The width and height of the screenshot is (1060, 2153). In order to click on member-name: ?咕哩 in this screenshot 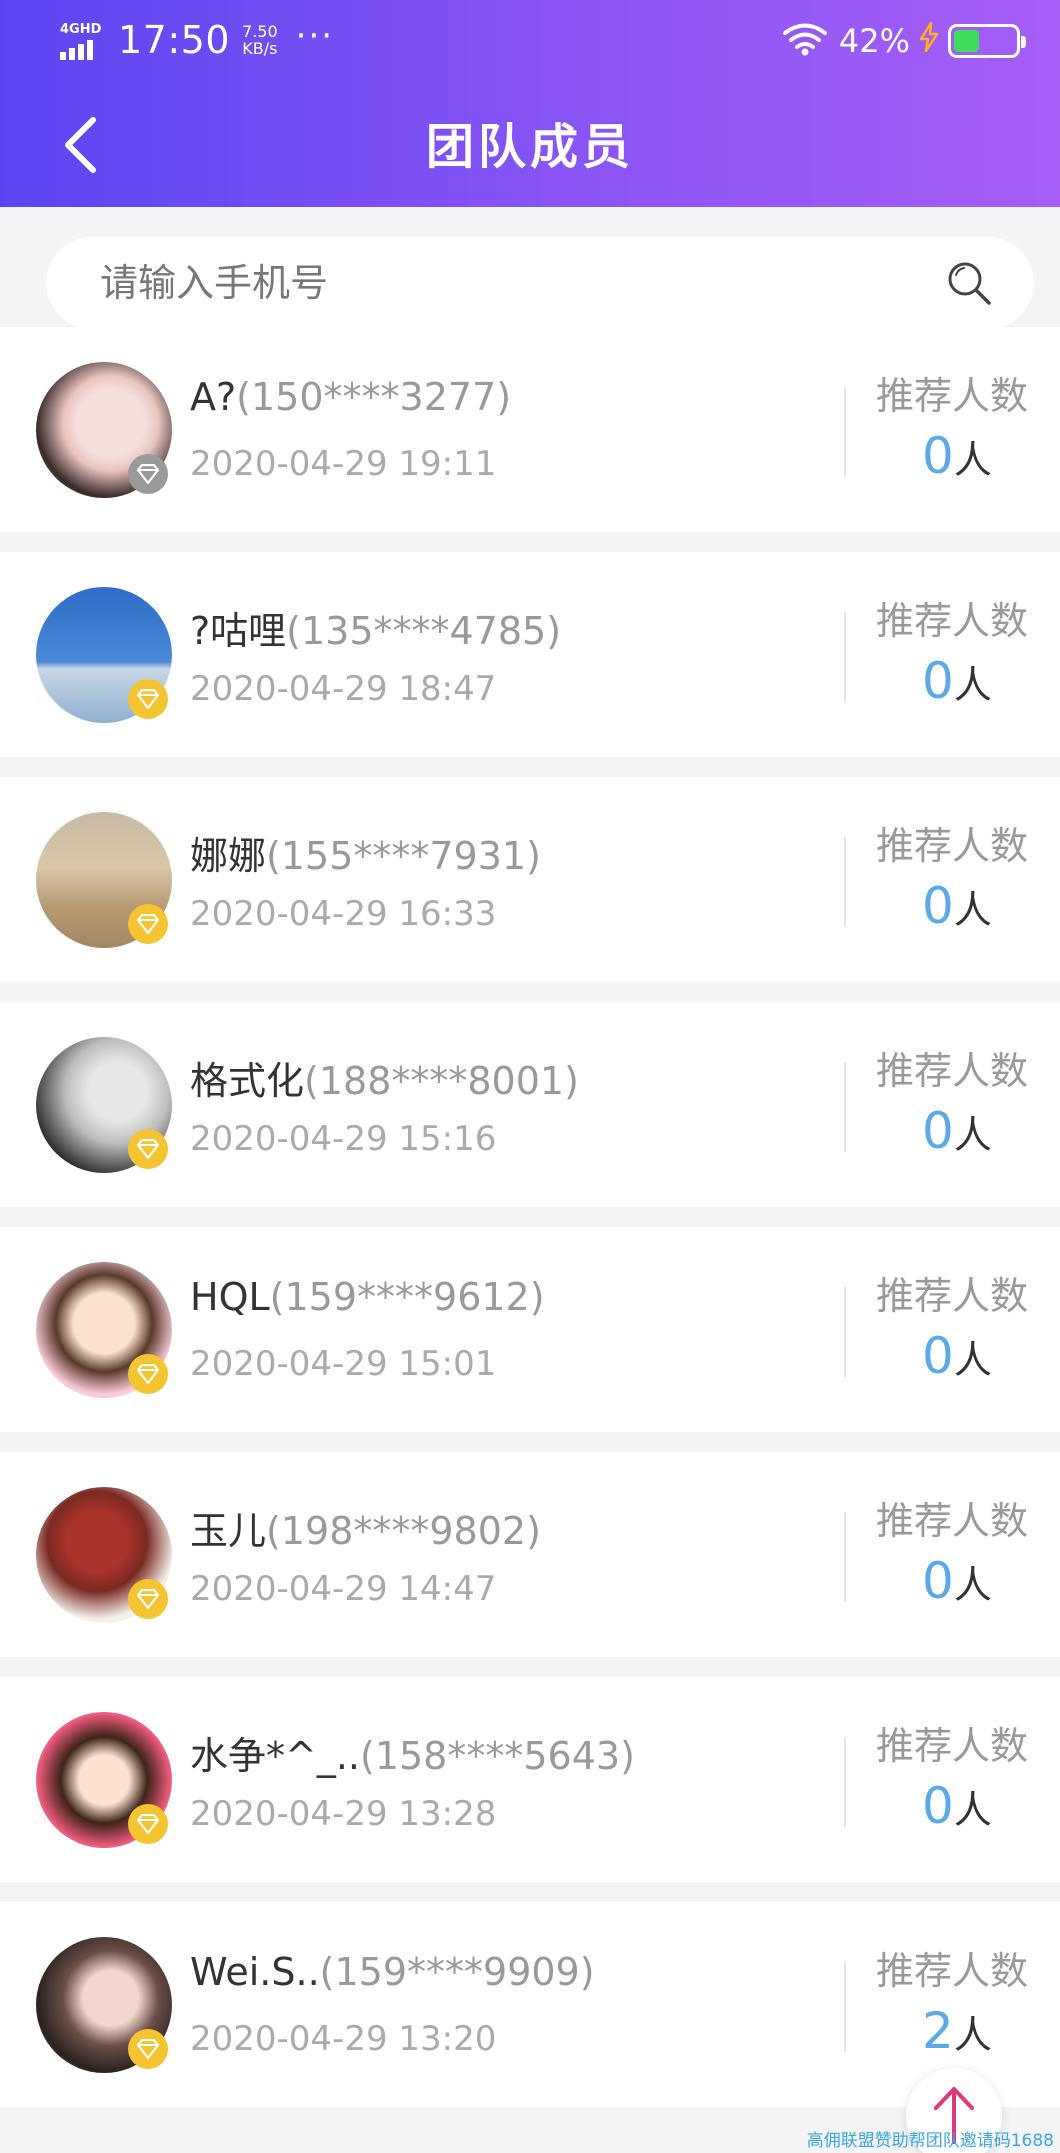, I will do `click(238, 631)`.